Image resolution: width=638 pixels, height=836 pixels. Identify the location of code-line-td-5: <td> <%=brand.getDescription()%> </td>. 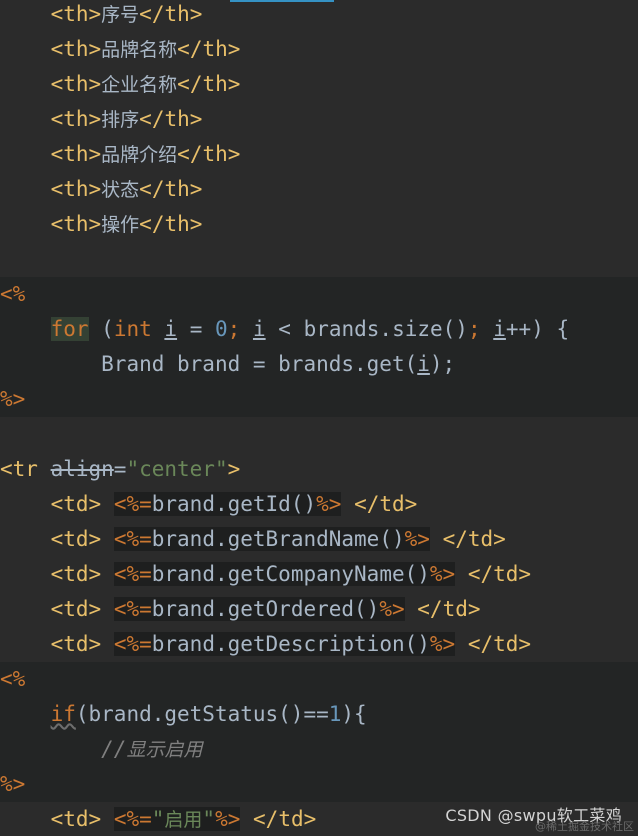
(319, 644).